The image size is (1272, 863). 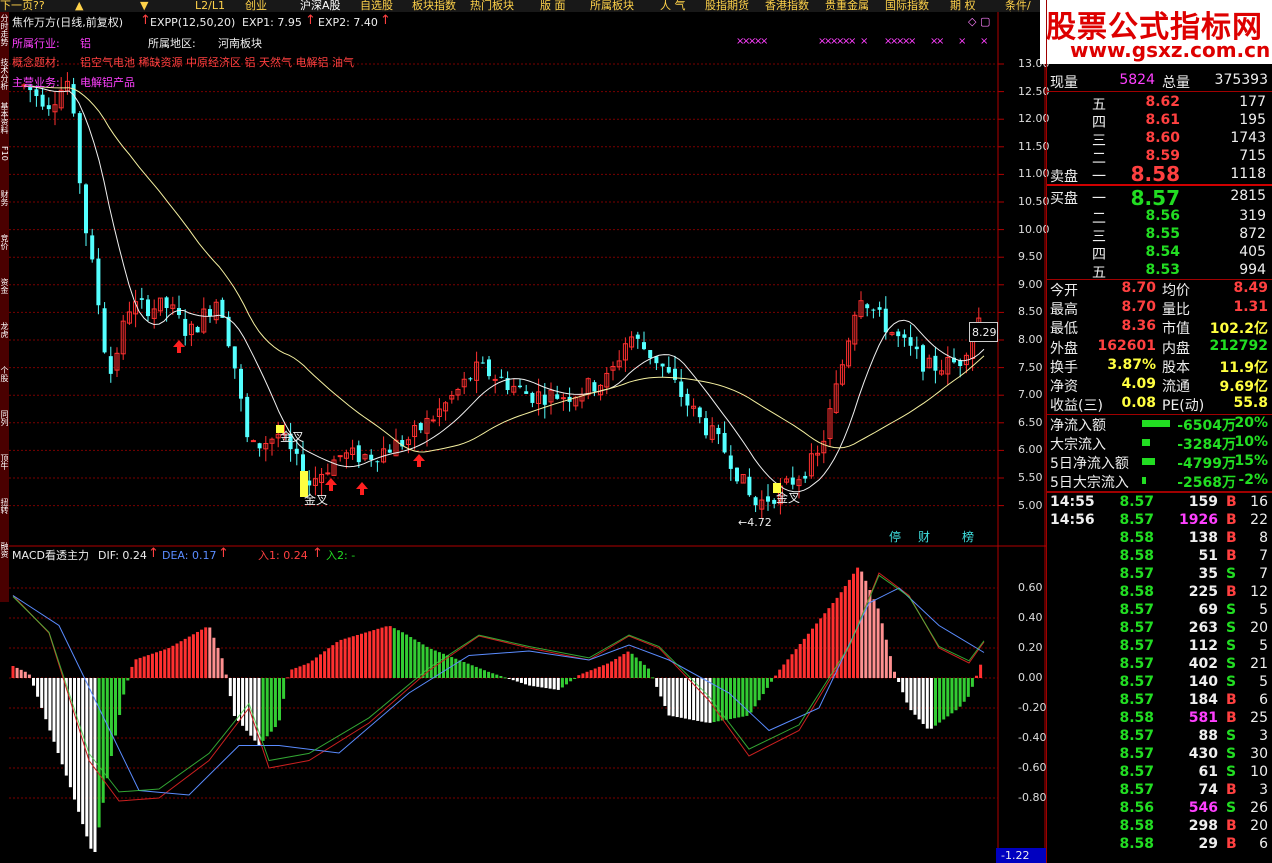 What do you see at coordinates (144, 6) in the screenshot?
I see `nav-tab-2: ▼` at bounding box center [144, 6].